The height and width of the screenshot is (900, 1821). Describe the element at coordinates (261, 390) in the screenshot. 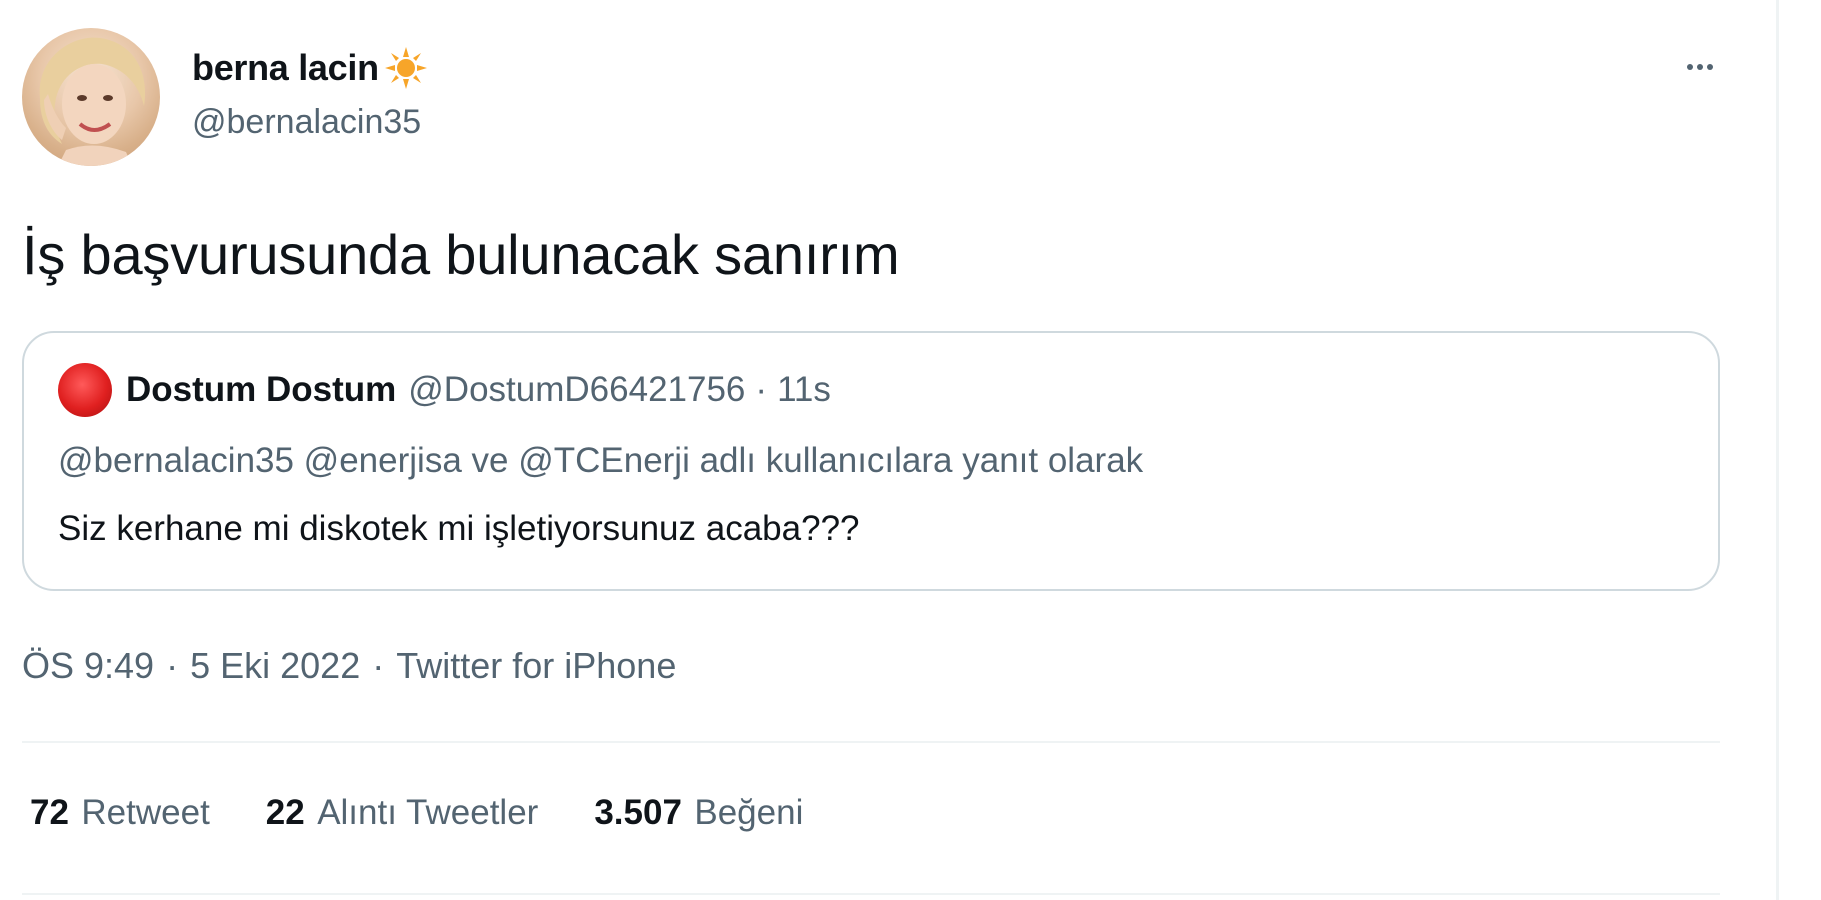

I see `quoted-author-name: Dostum Dostum` at that location.